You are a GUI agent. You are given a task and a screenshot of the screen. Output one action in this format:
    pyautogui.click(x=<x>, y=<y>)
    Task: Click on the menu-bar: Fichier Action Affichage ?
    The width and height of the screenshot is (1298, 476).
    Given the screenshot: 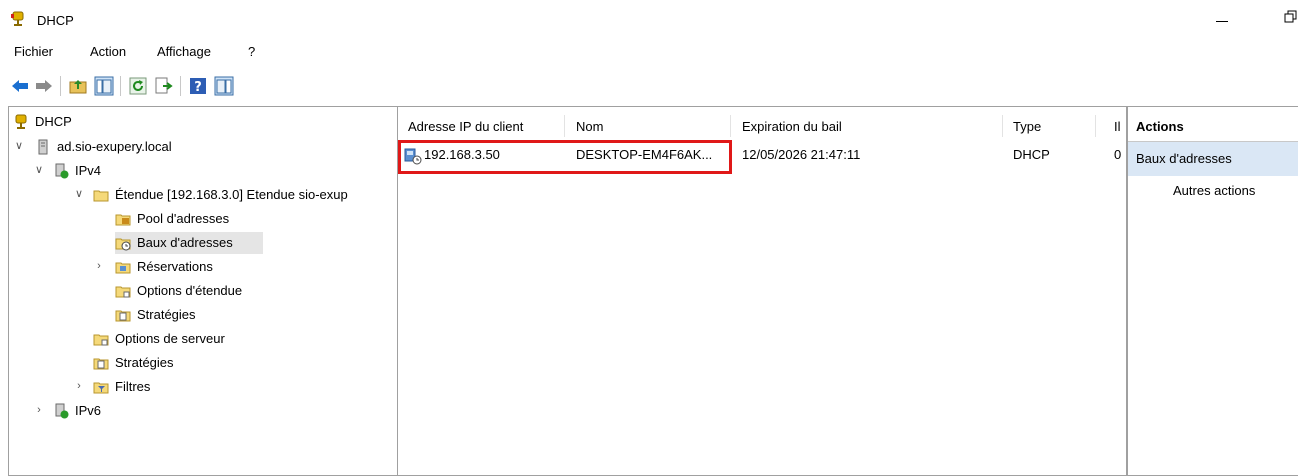 What is the action you would take?
    pyautogui.click(x=649, y=50)
    